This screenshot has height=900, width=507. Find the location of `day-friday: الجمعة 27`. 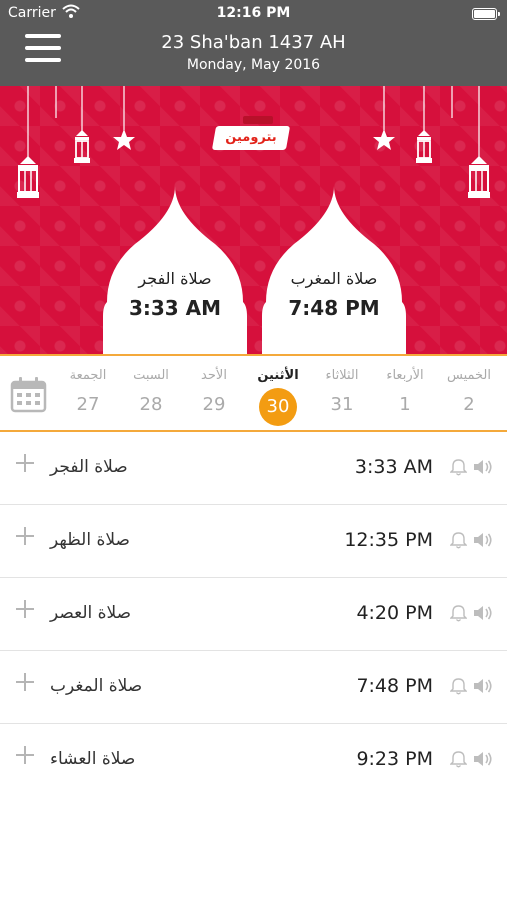

day-friday: الجمعة 27 is located at coordinates (88, 393).